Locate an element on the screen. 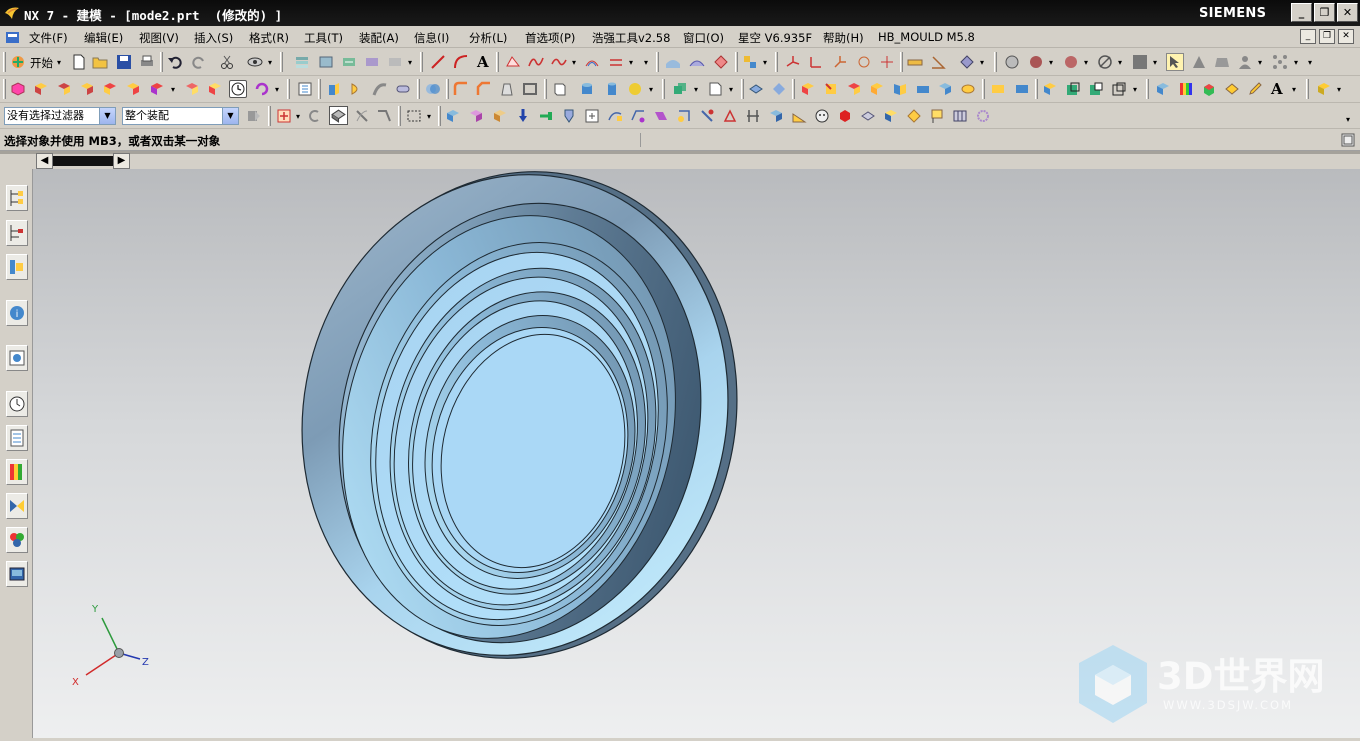 Image resolution: width=1360 pixels, height=741 pixels. select-object-icon is located at coordinates (1175, 62).